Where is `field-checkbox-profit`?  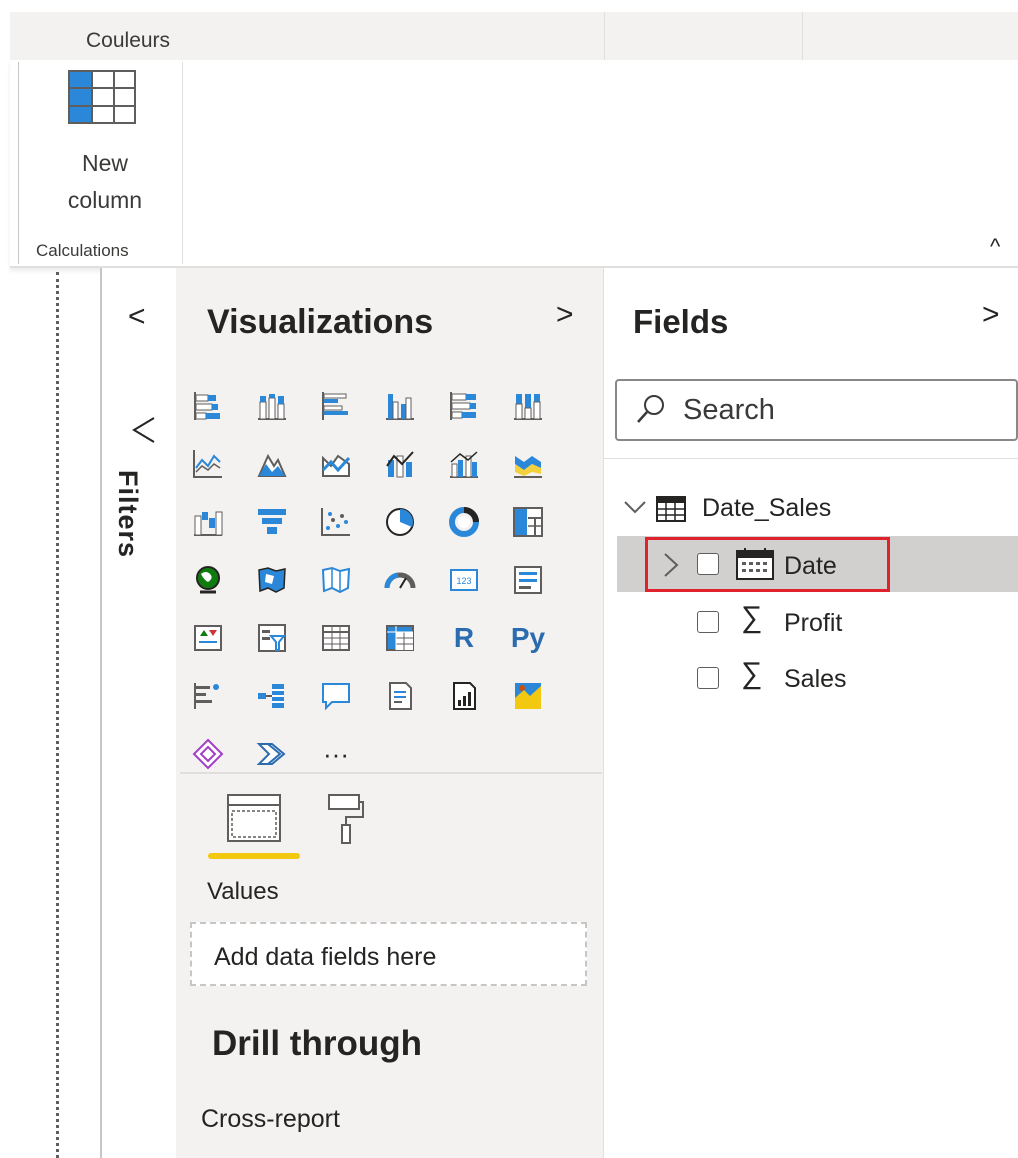 field-checkbox-profit is located at coordinates (708, 622).